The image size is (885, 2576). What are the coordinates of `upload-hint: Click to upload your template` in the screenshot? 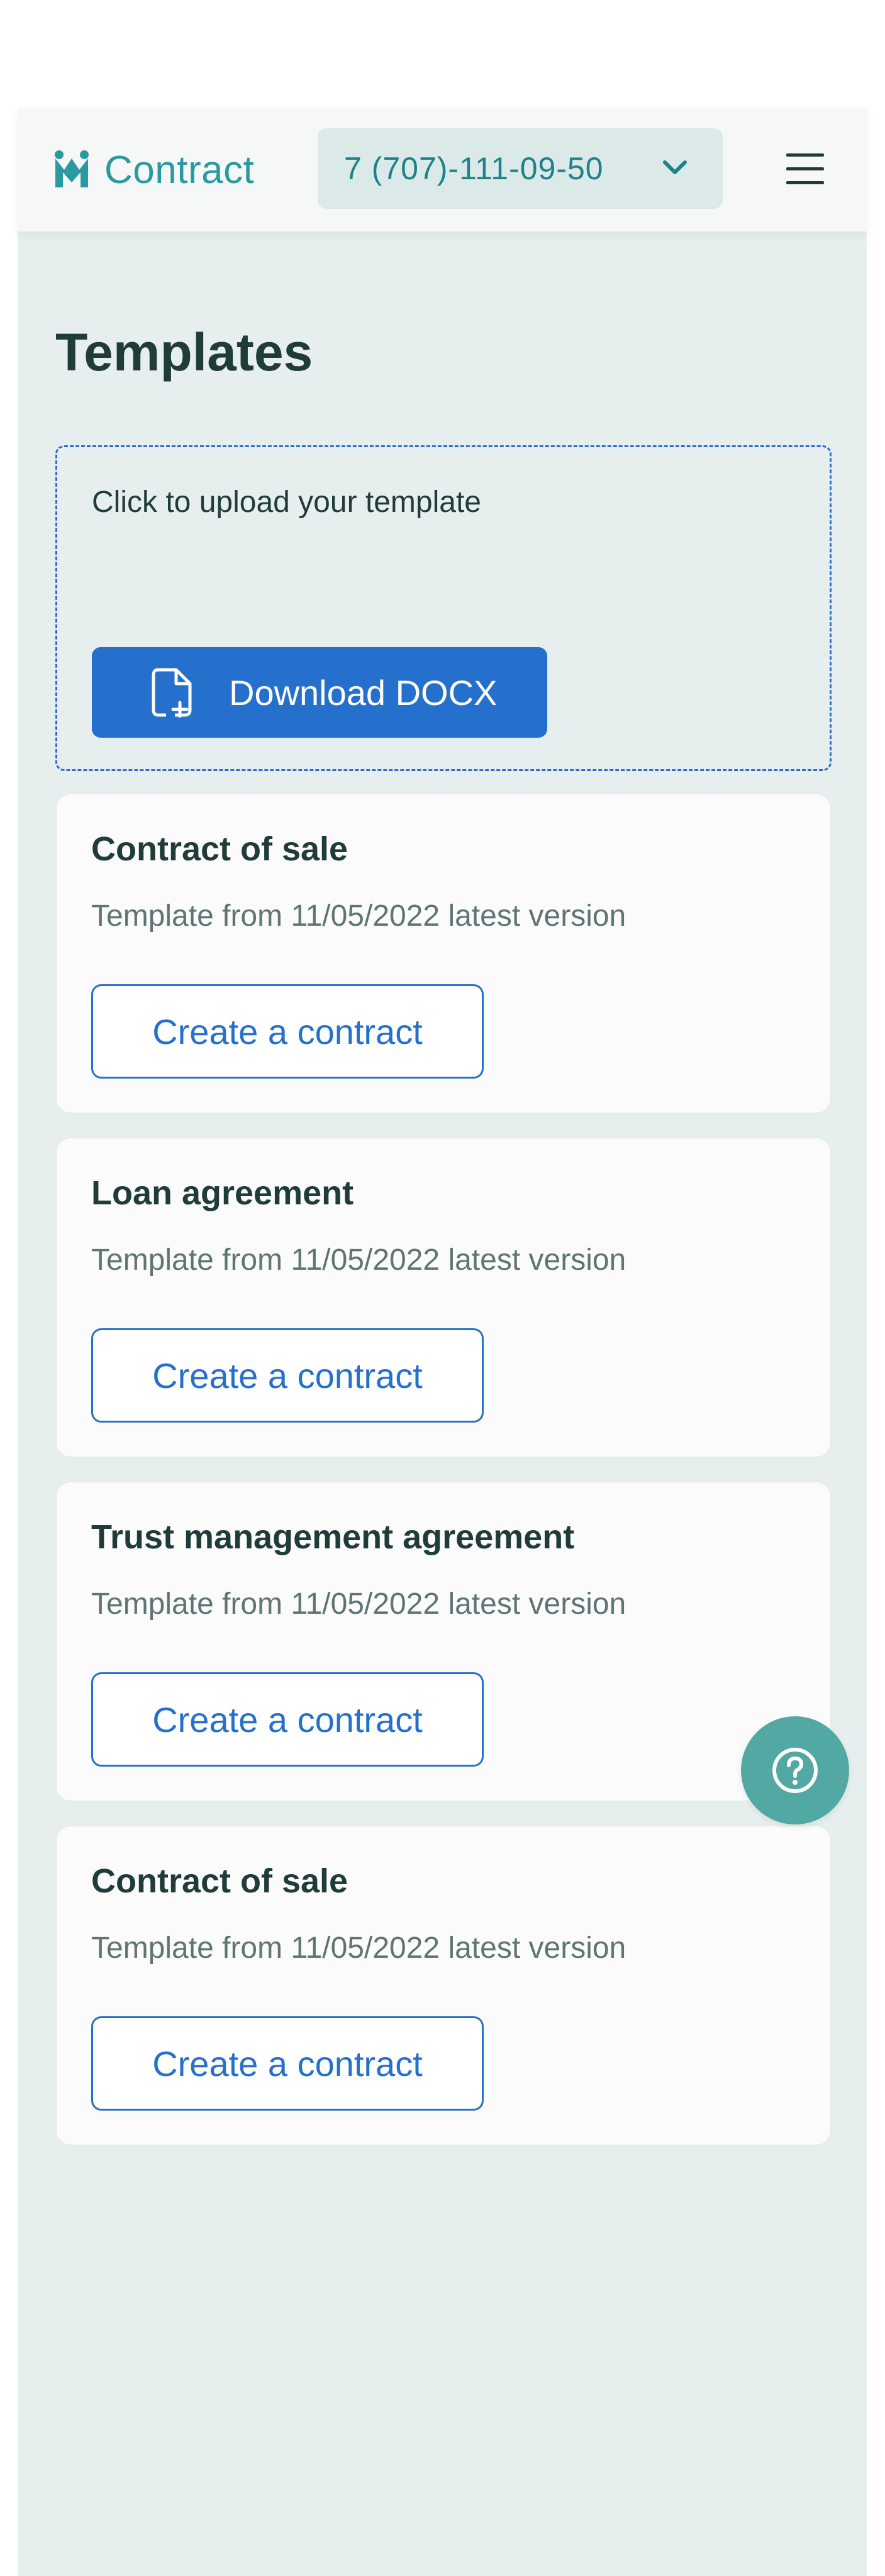 It's located at (286, 502).